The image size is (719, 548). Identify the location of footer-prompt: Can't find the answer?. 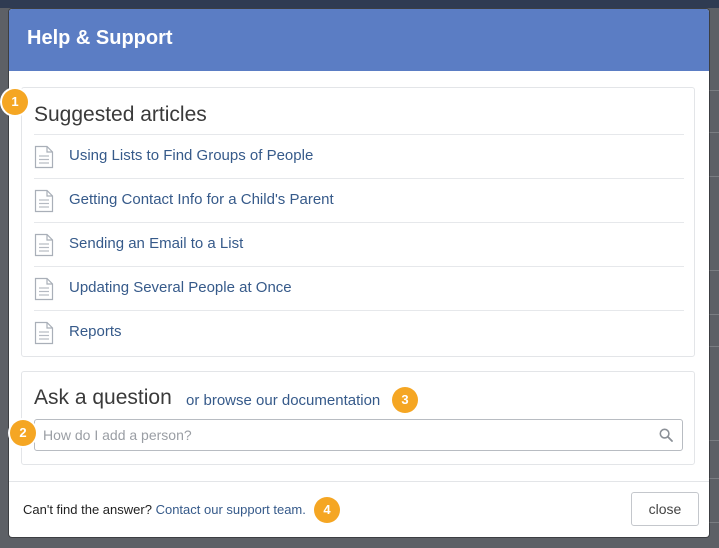
(87, 509).